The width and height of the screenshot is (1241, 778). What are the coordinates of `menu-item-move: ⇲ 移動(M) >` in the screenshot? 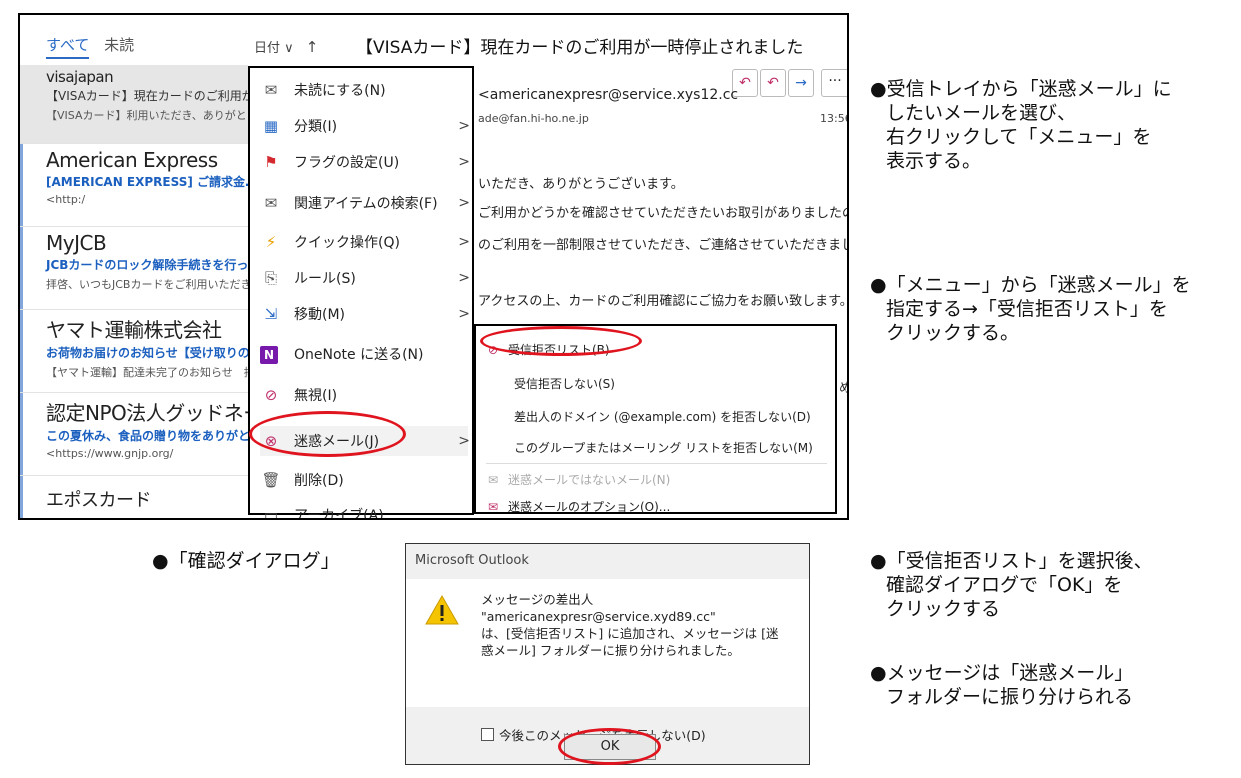 It's located at (365, 314).